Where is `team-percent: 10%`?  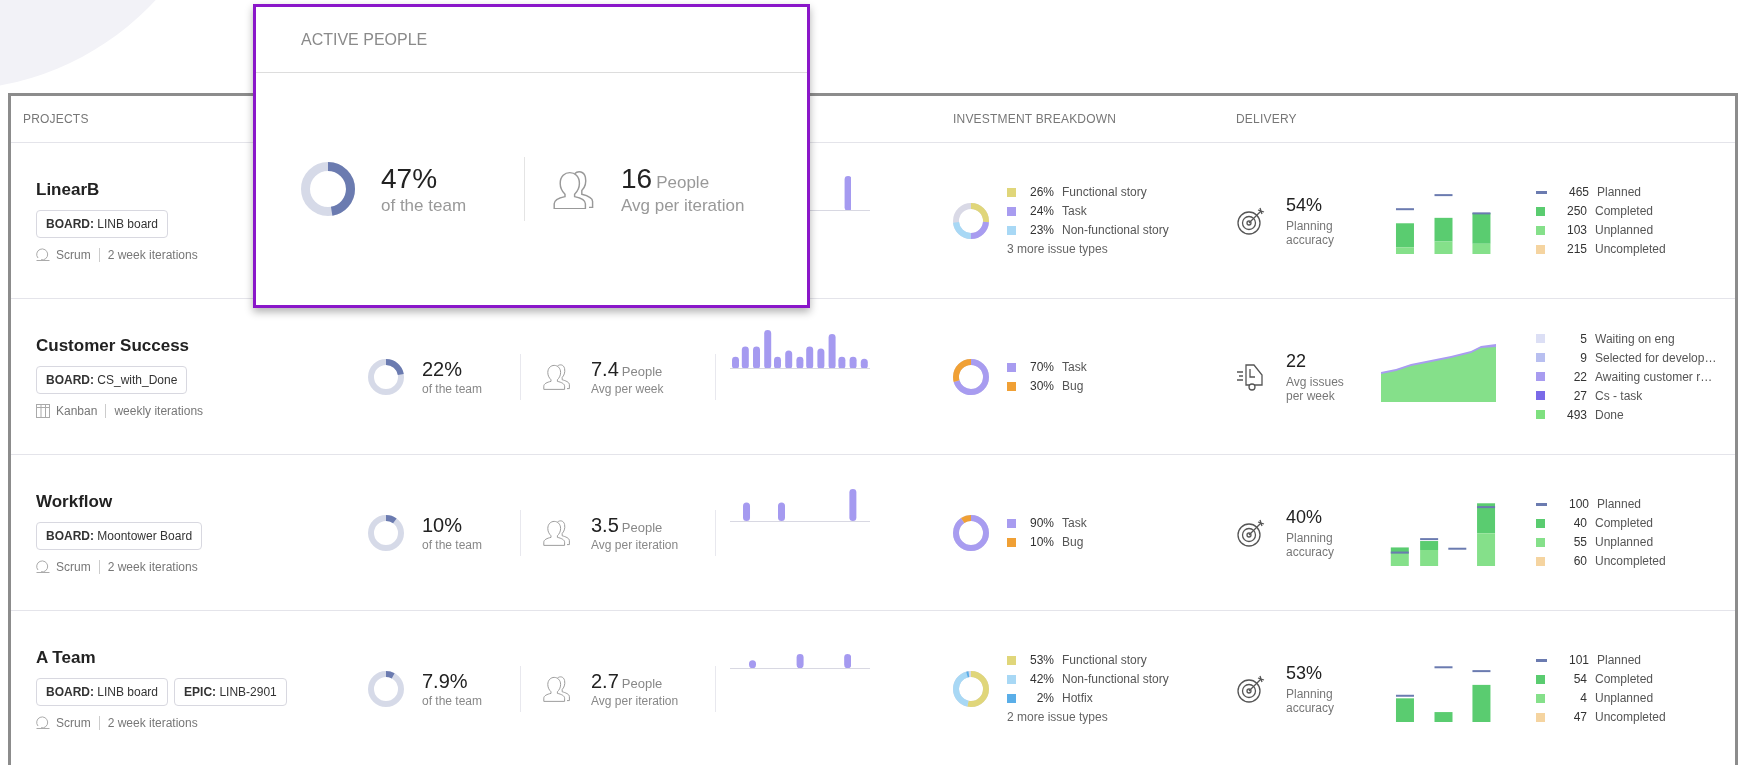 team-percent: 10% is located at coordinates (443, 525).